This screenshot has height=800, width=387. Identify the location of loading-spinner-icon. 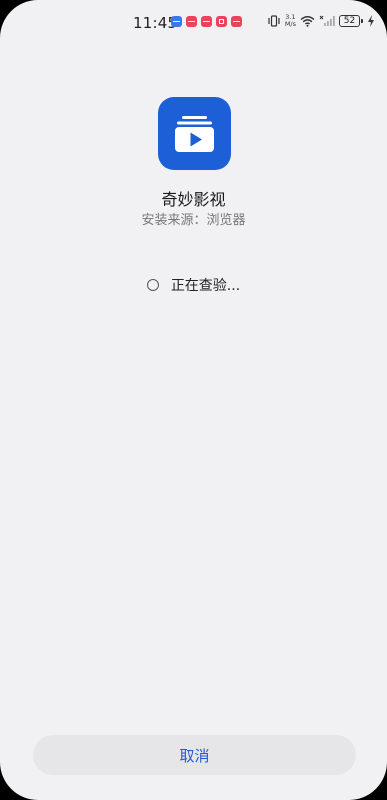
(152, 285).